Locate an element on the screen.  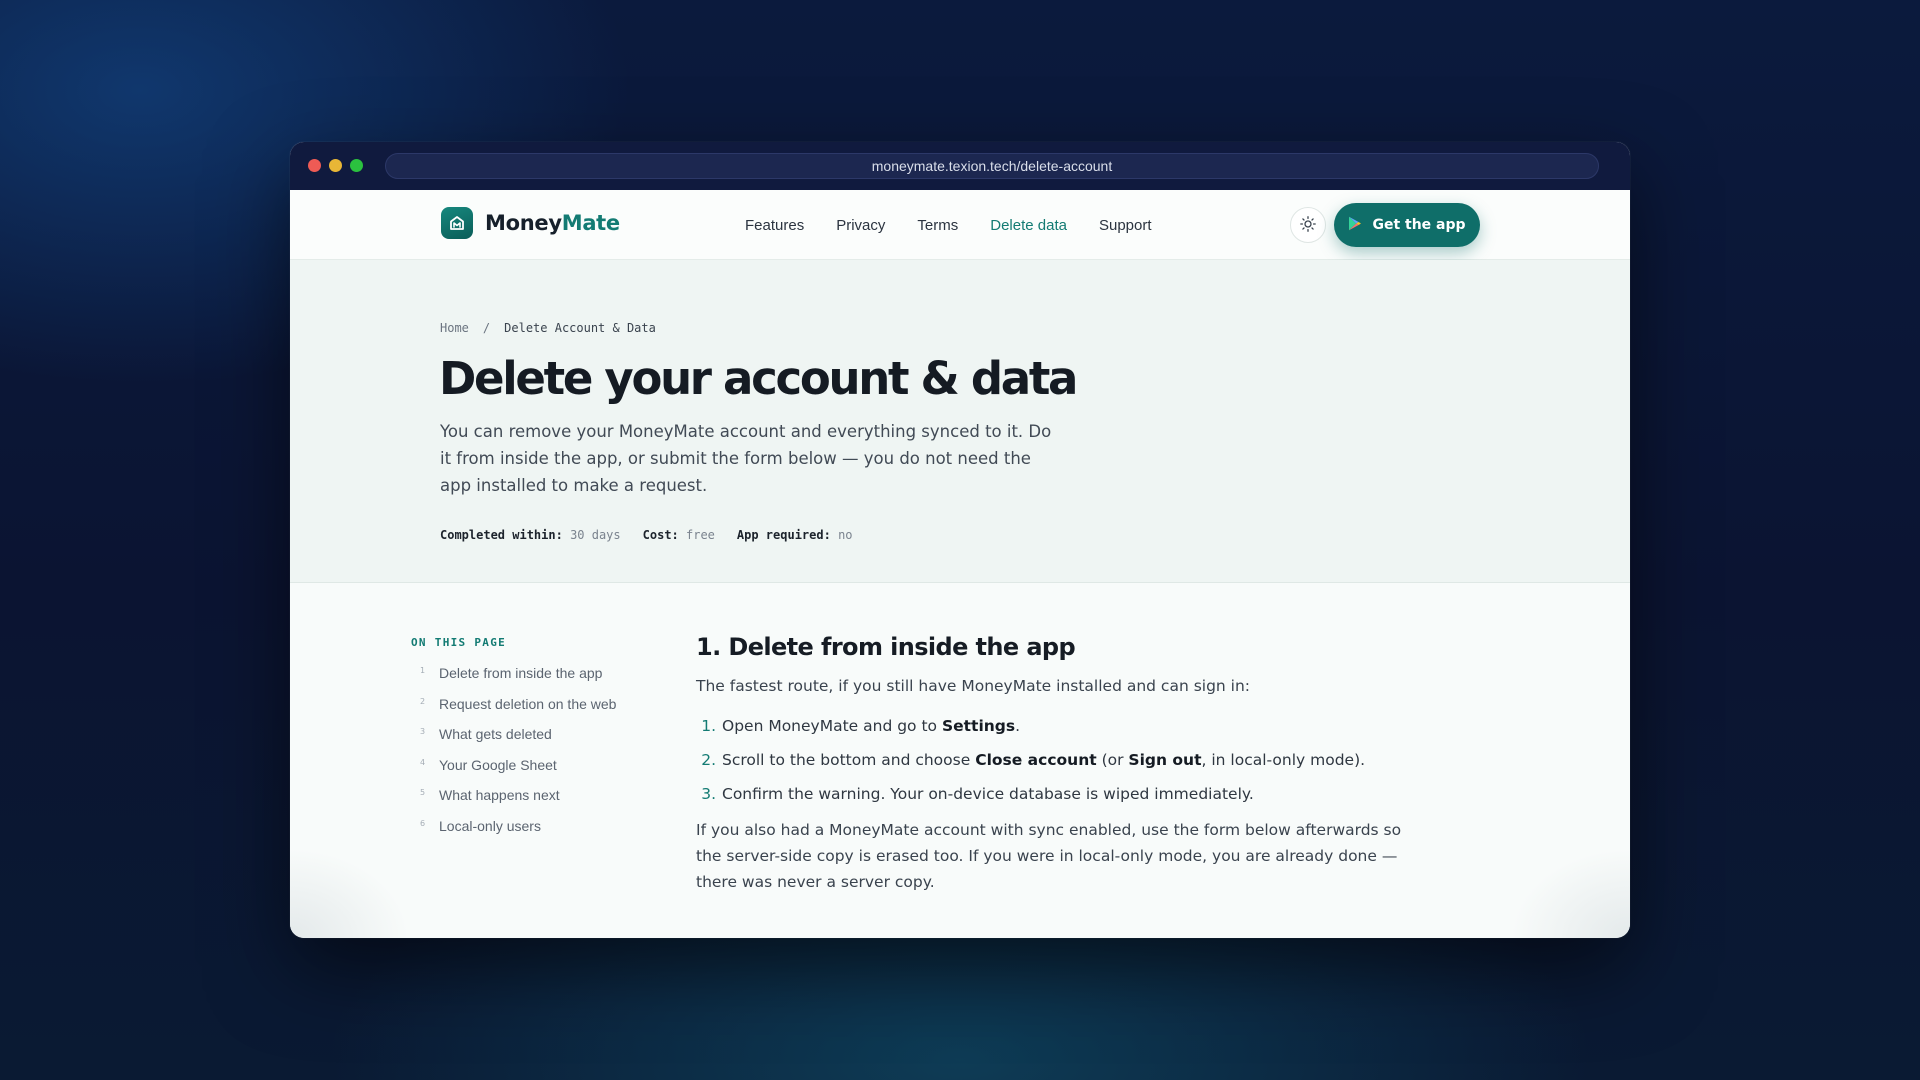
step-emphasis: Settings is located at coordinates (978, 726).